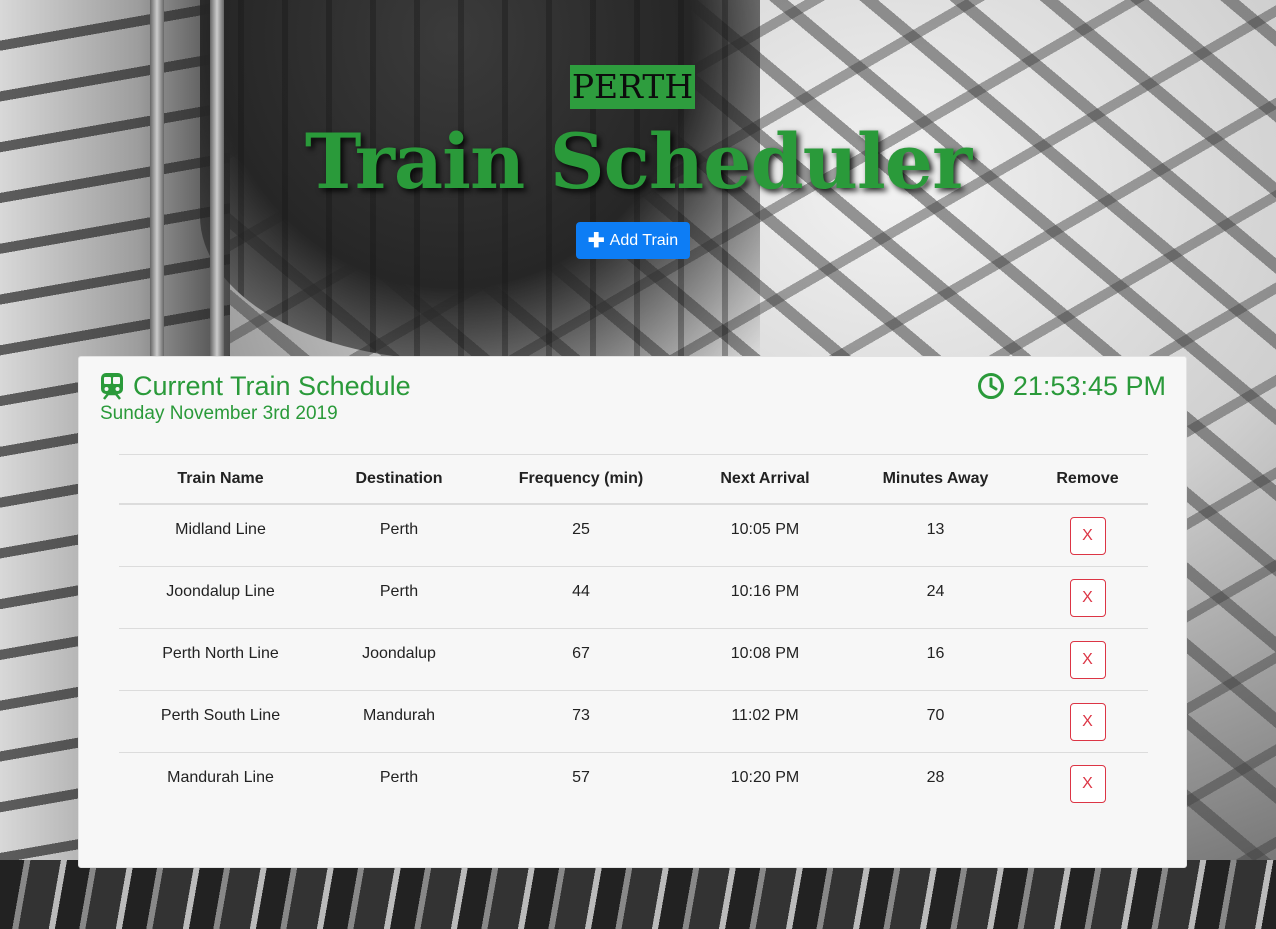  What do you see at coordinates (581, 597) in the screenshot?
I see `frequency-cell: 44` at bounding box center [581, 597].